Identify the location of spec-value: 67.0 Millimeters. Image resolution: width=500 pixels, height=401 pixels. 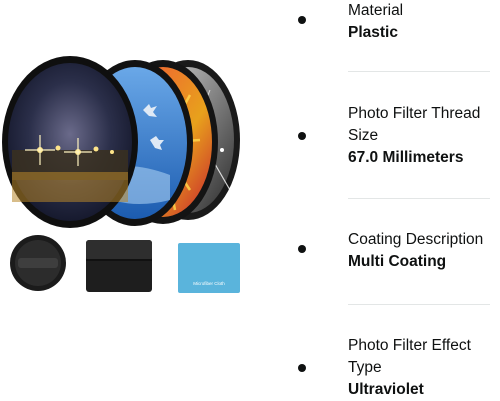
(406, 157).